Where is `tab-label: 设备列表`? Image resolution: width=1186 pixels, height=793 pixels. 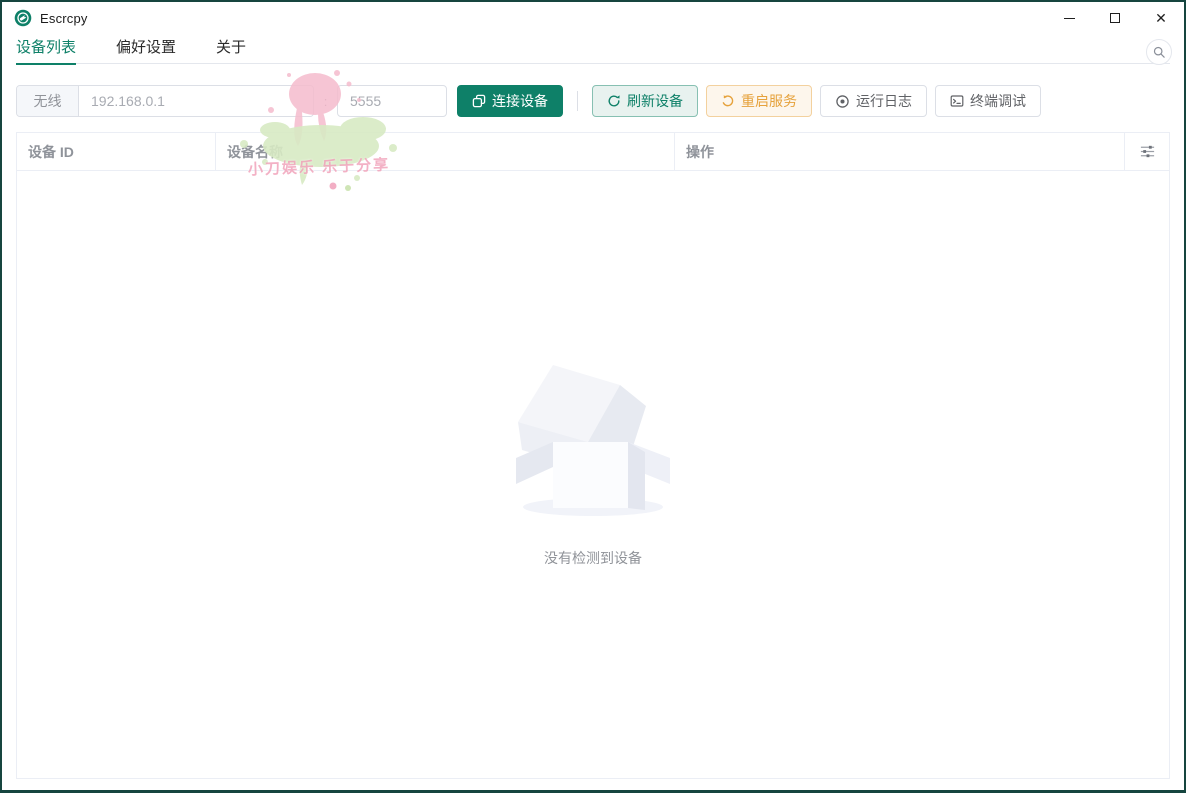 tab-label: 设备列表 is located at coordinates (46, 47).